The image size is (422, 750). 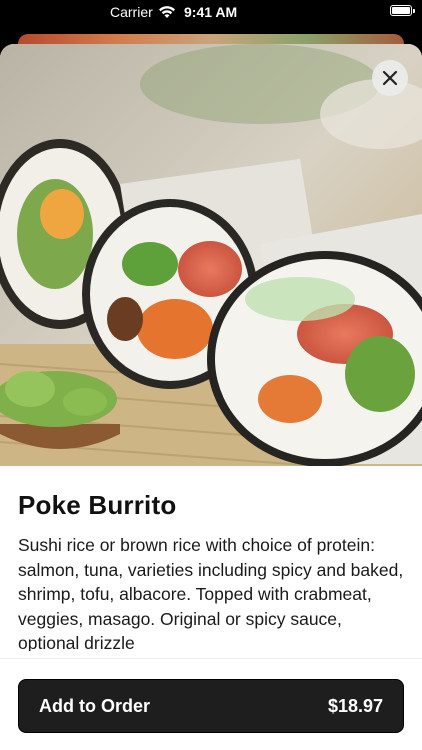 I want to click on add-to-order-label: Add to Order, so click(x=94, y=705).